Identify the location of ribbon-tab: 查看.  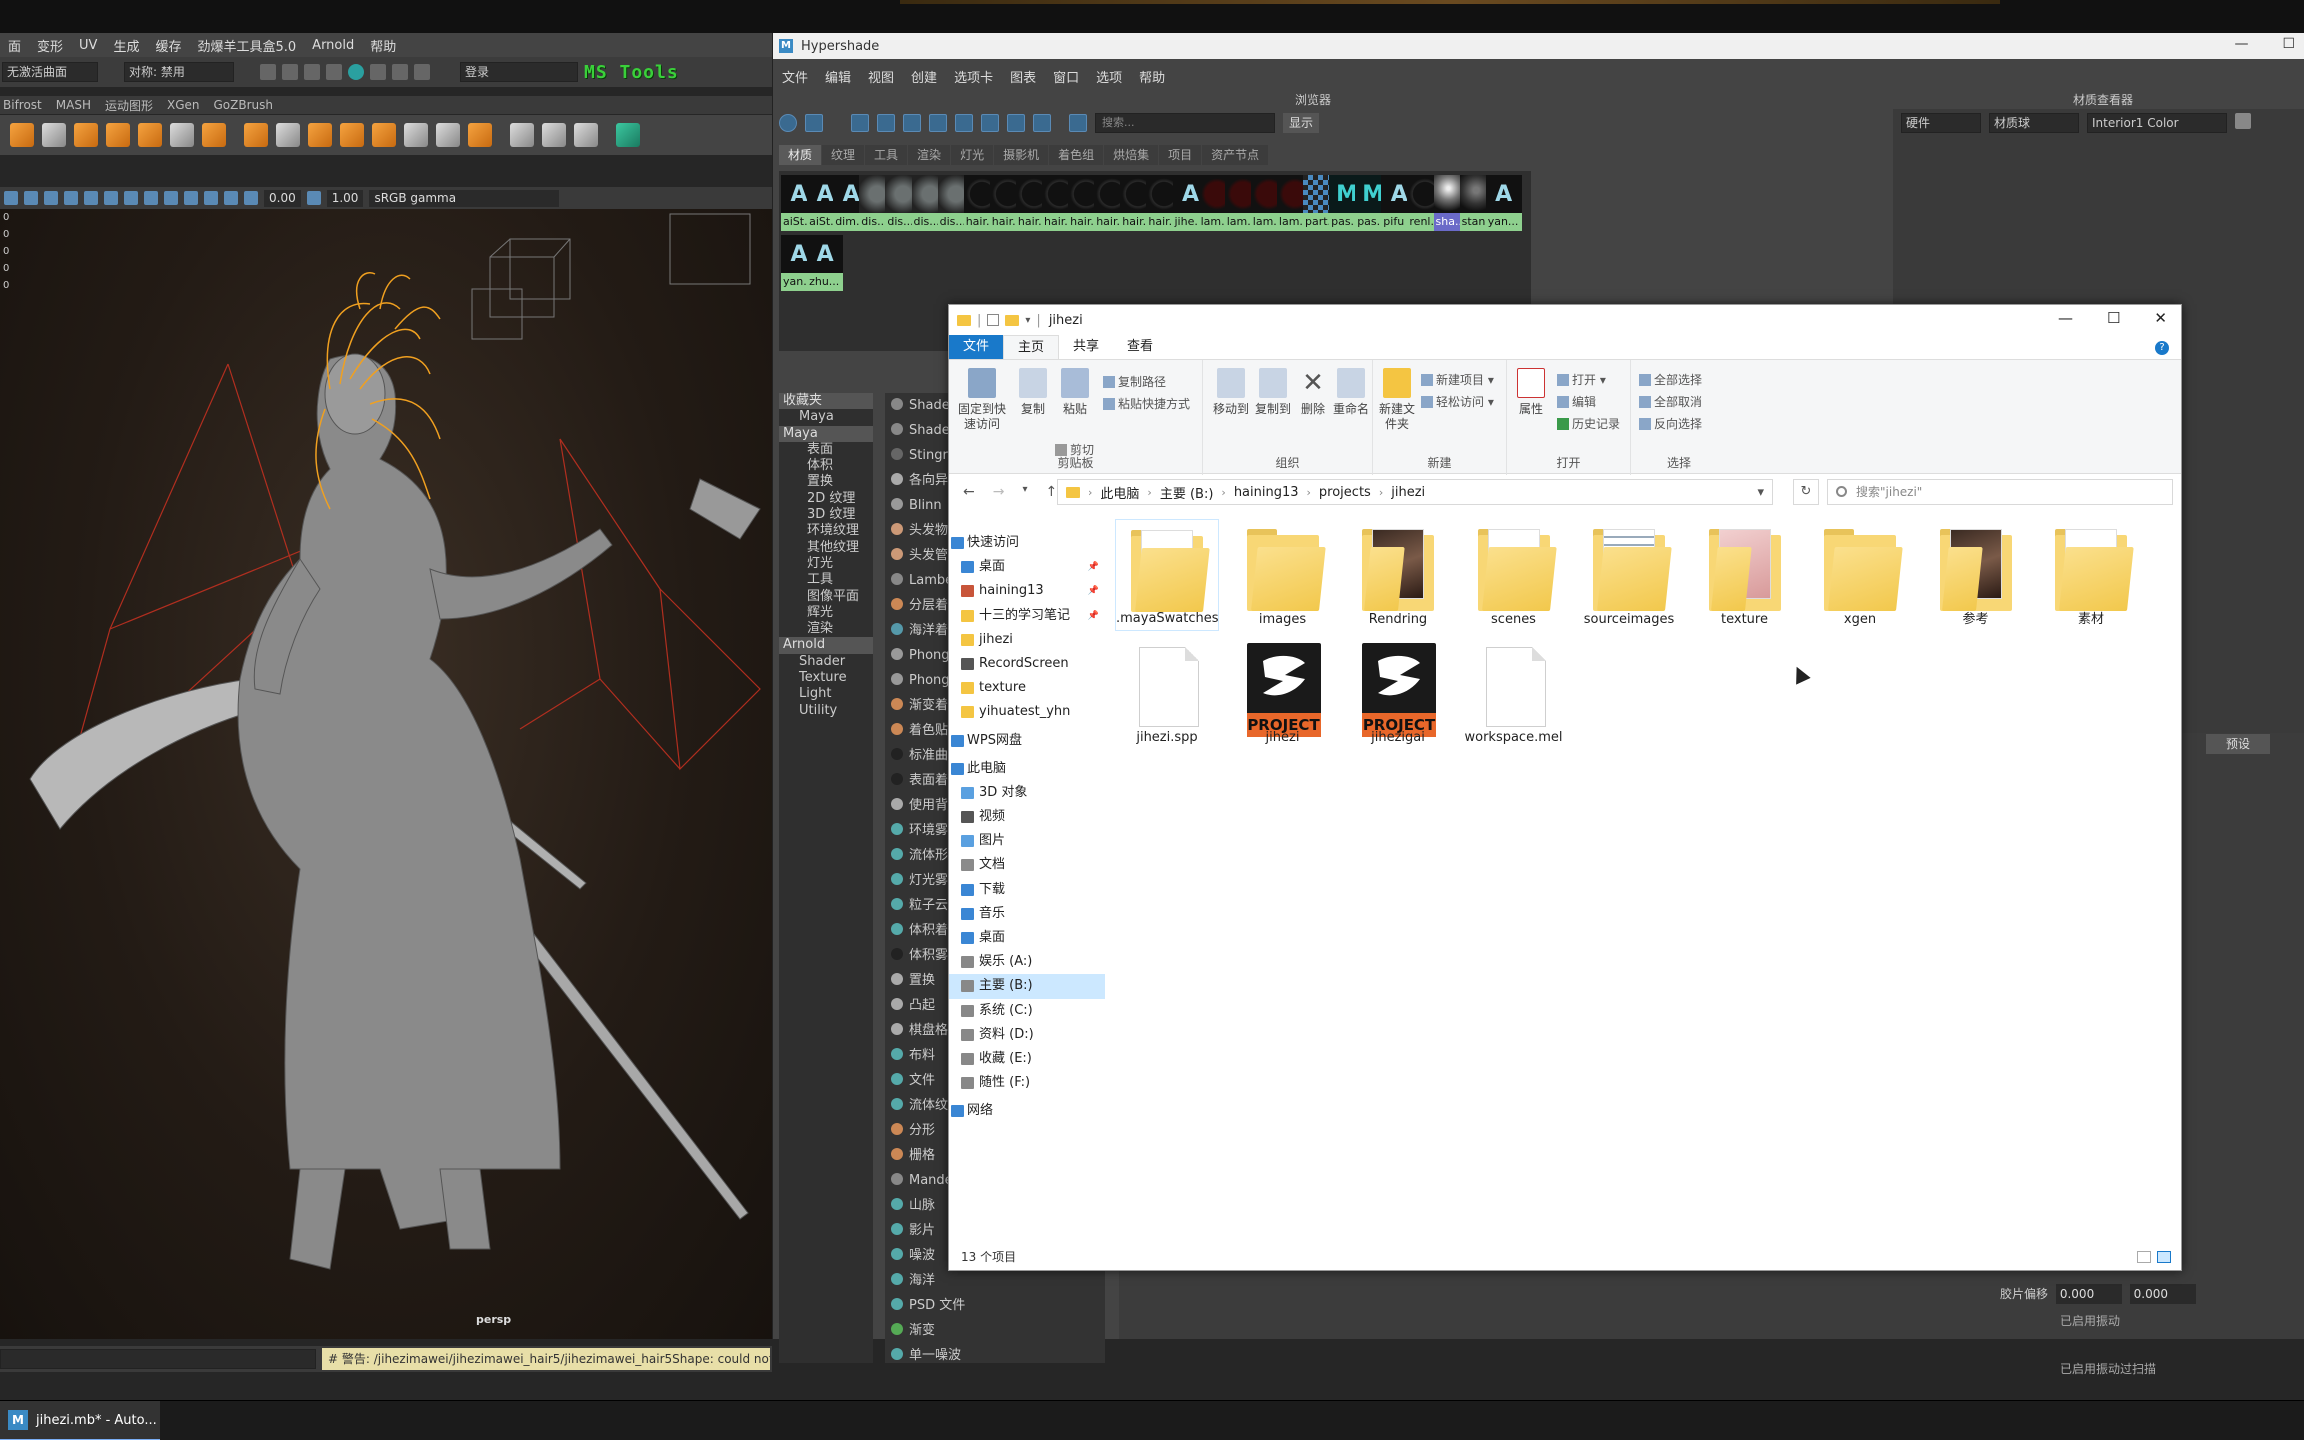
(1140, 347).